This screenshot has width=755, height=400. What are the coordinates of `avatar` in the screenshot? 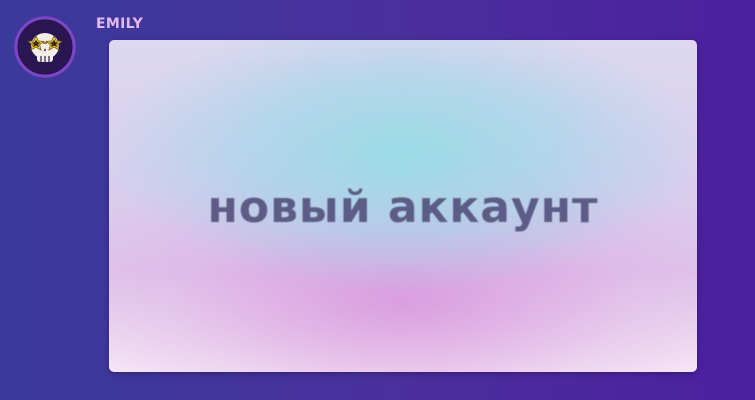 It's located at (45, 47).